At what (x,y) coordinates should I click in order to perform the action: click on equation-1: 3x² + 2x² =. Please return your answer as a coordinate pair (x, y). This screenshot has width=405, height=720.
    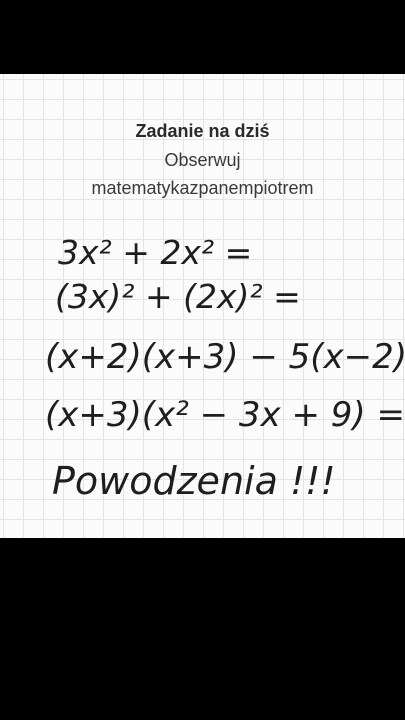
    Looking at the image, I should click on (155, 252).